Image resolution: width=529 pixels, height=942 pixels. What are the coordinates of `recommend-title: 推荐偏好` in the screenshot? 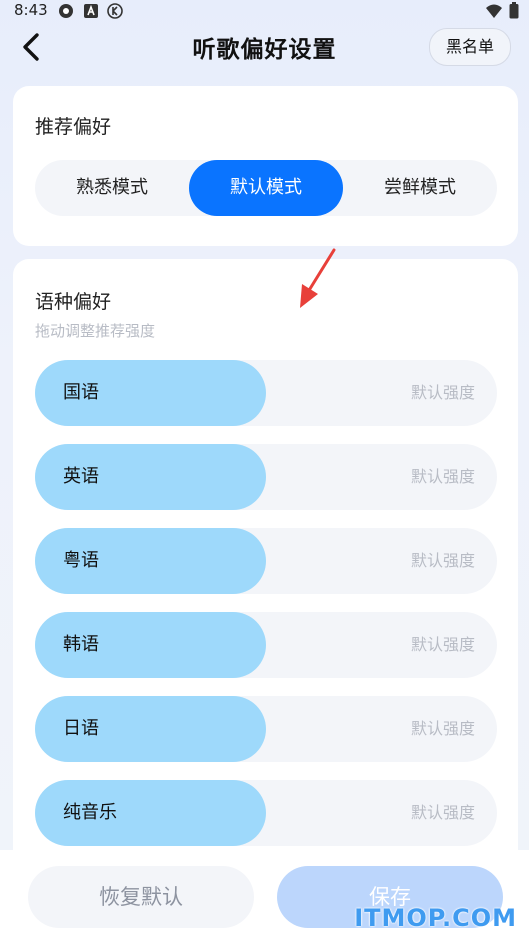 It's located at (73, 127).